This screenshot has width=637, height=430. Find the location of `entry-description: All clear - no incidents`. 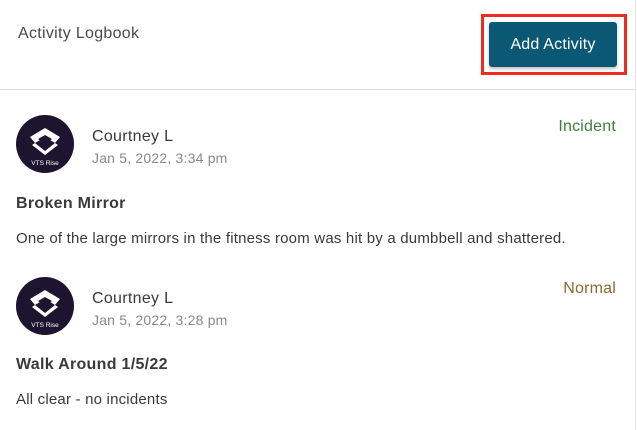

entry-description: All clear - no incidents is located at coordinates (92, 399).